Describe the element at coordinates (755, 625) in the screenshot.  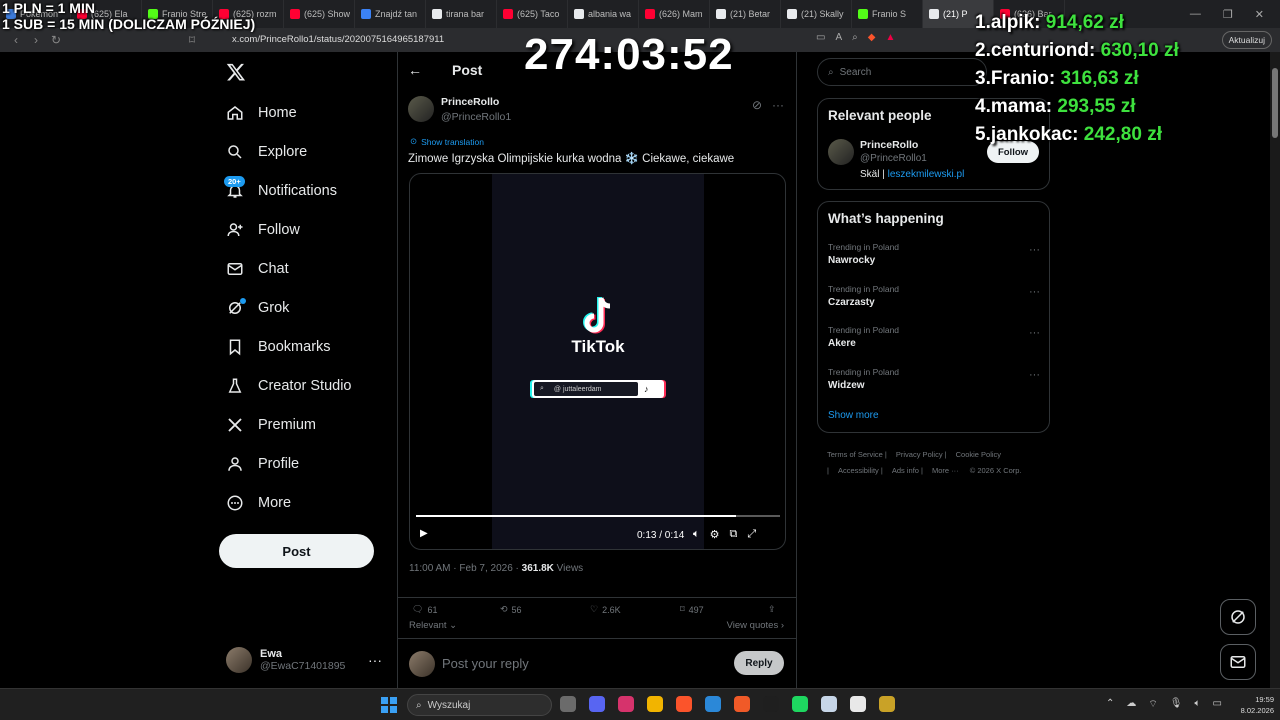
I see `view-quotes-link: View quotes ›` at that location.